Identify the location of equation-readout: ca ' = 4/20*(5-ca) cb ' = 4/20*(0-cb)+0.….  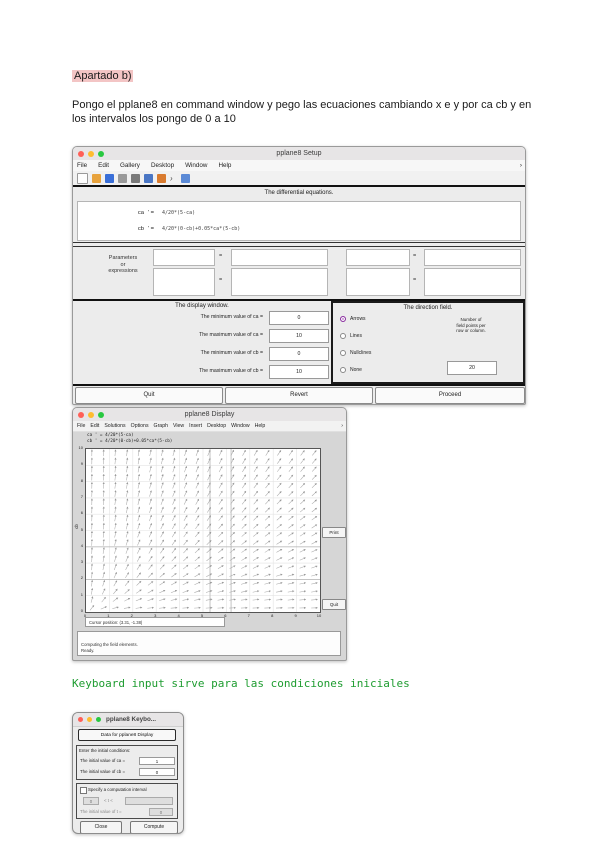
(129, 439).